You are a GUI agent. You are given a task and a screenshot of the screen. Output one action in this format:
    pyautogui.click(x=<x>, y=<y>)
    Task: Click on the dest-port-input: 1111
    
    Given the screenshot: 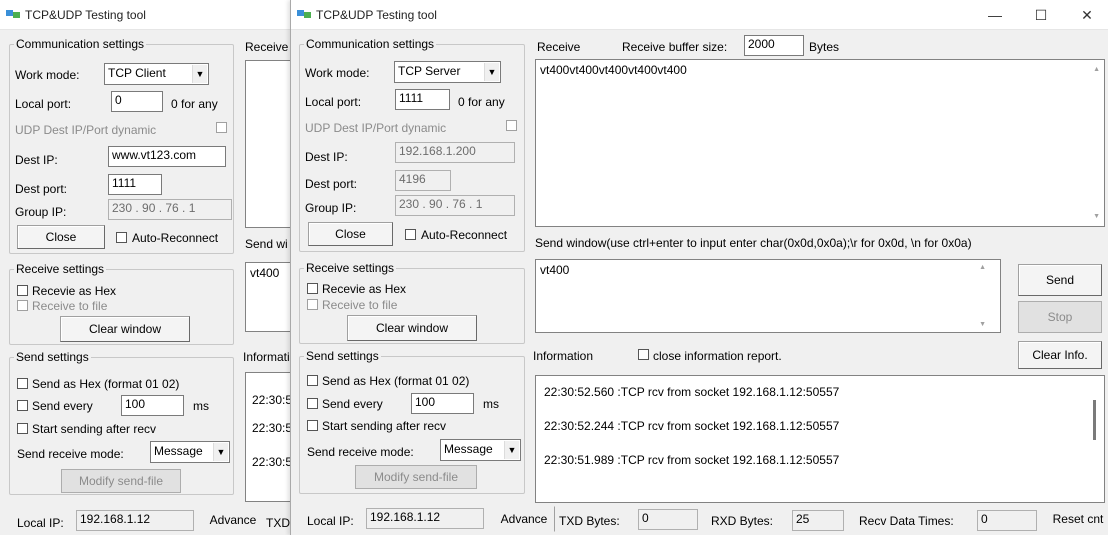 What is the action you would take?
    pyautogui.click(x=135, y=184)
    